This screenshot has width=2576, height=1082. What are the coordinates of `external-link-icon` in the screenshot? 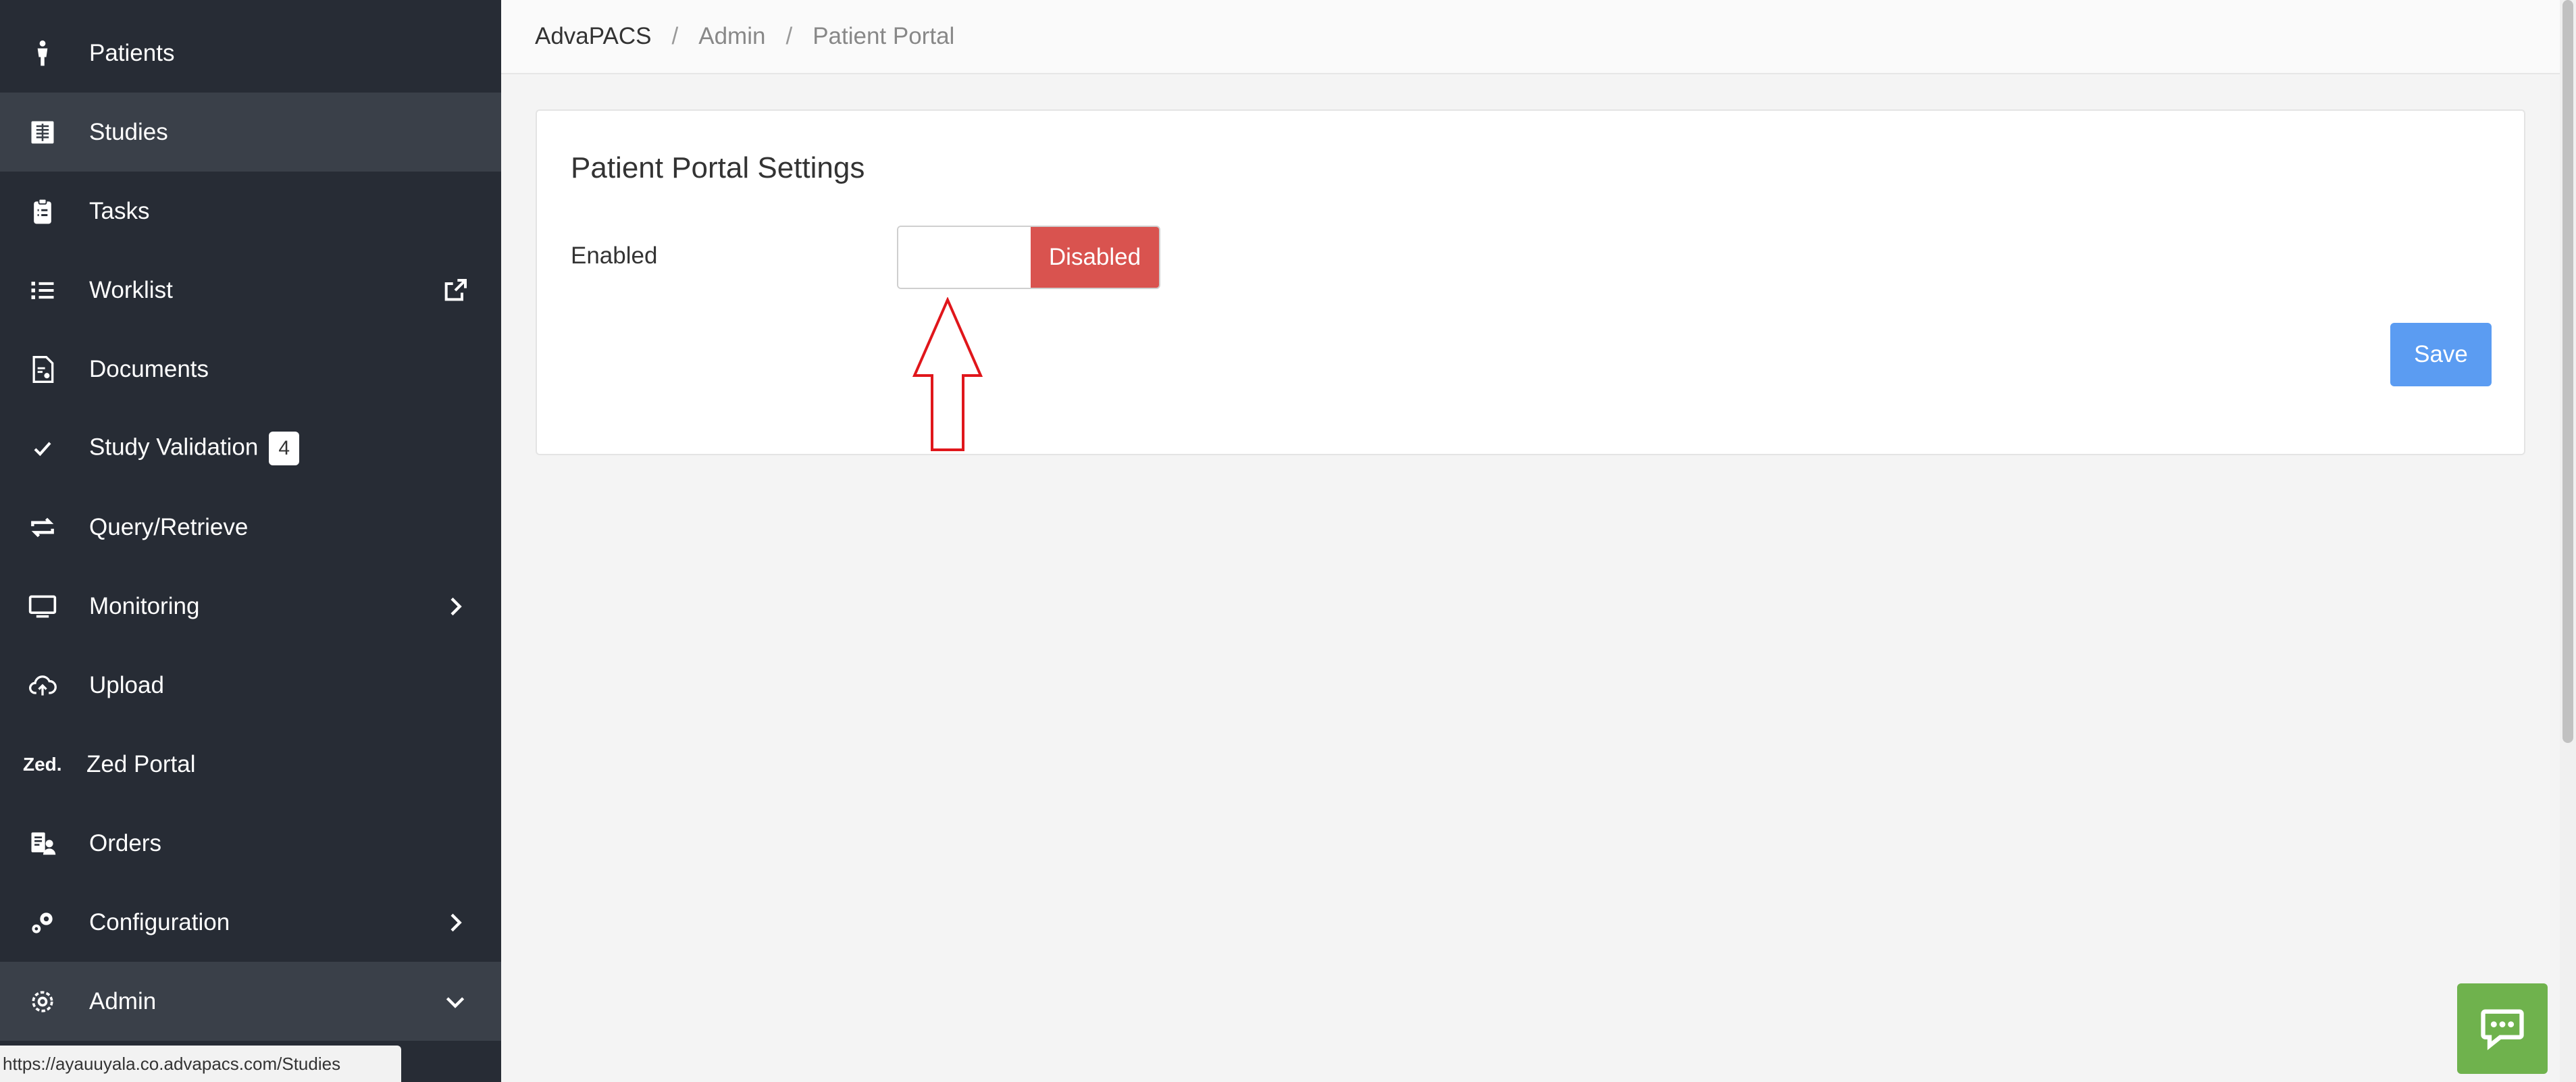 It's located at (455, 290).